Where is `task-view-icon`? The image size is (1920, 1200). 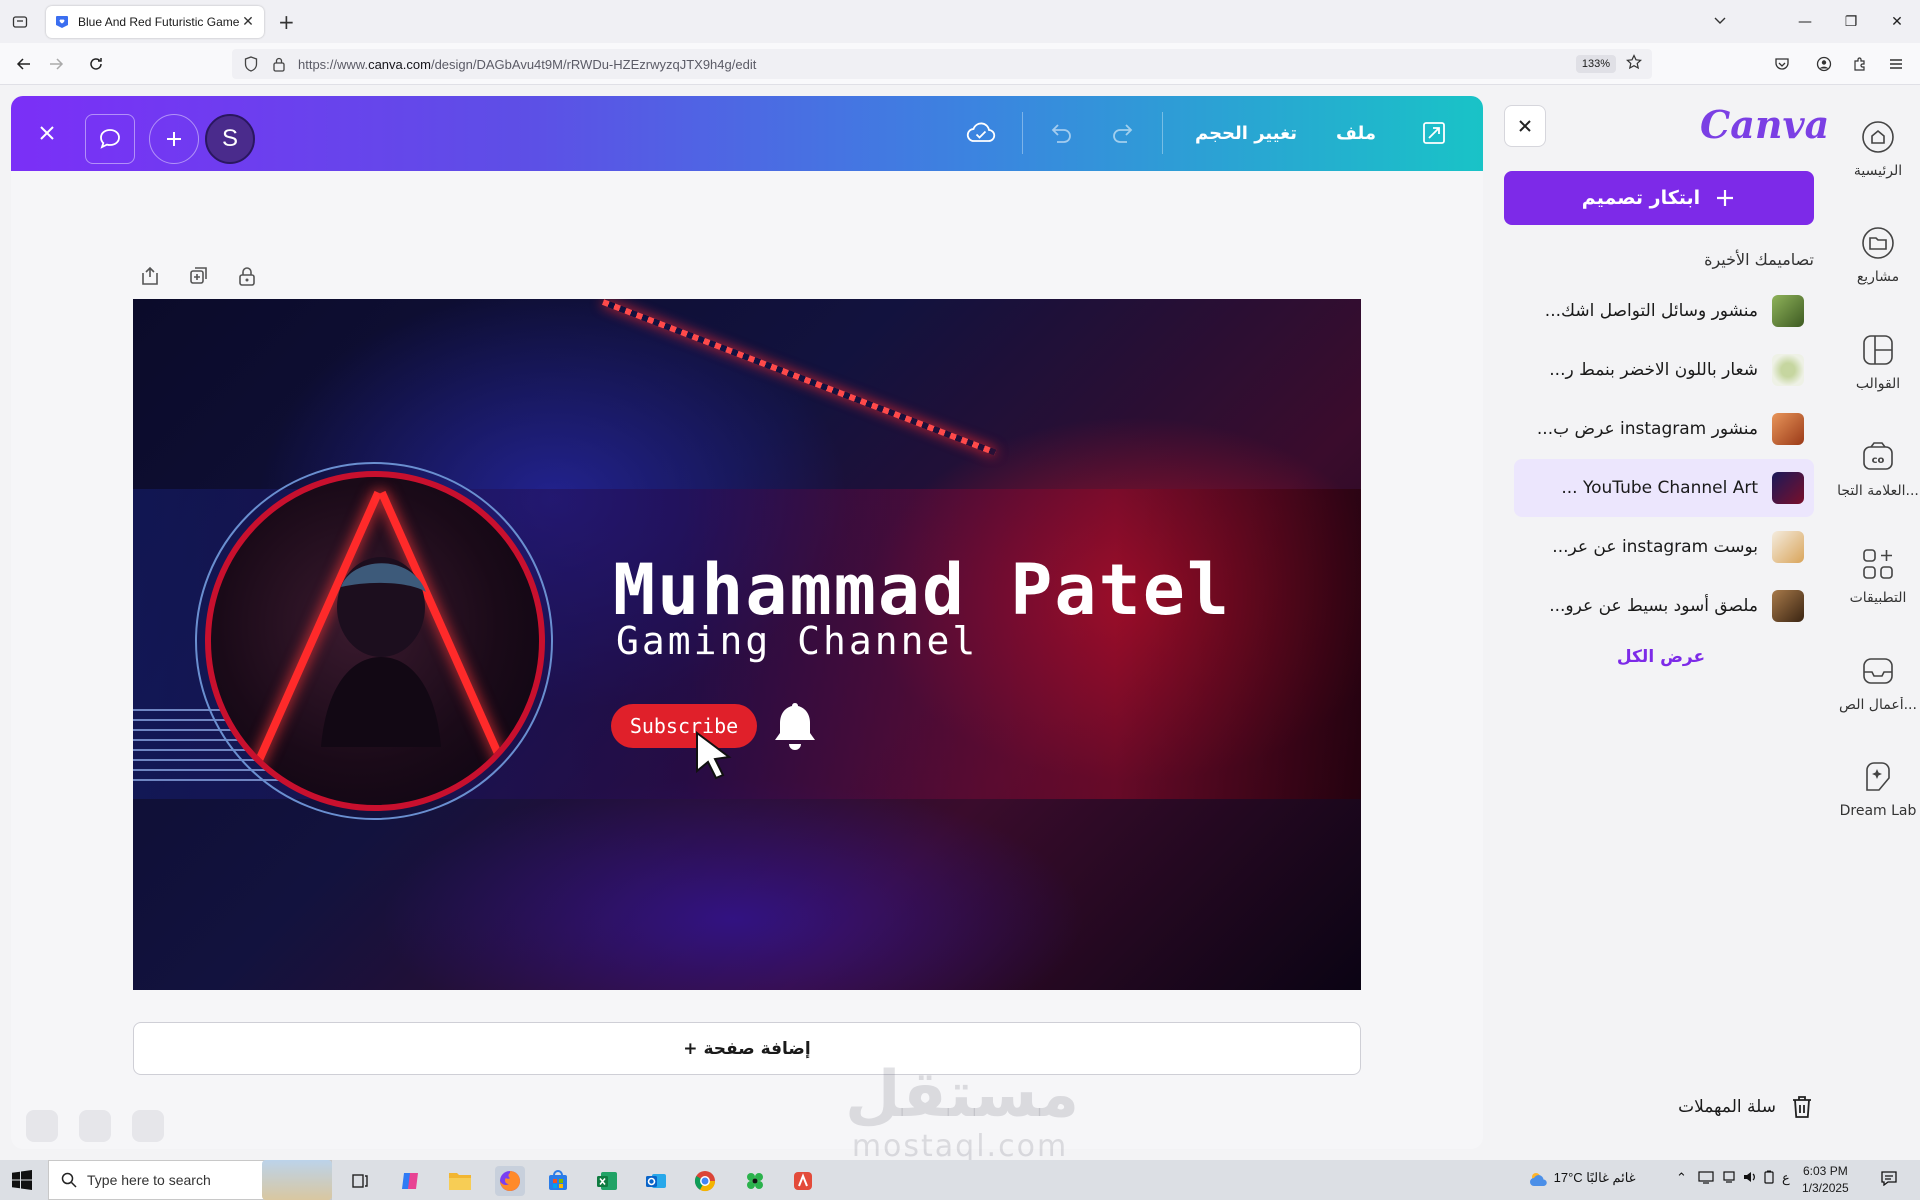 task-view-icon is located at coordinates (360, 1181).